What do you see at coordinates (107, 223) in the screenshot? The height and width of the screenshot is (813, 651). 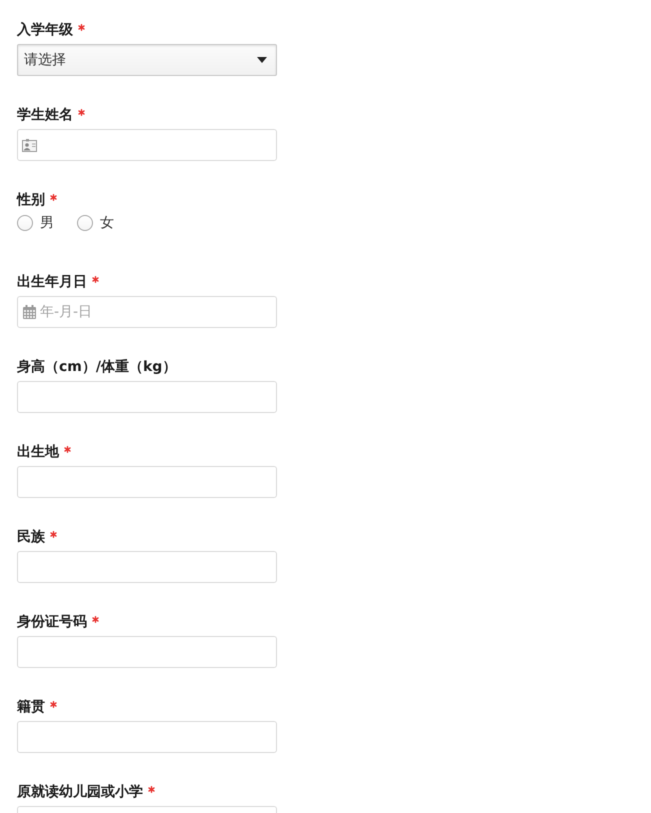 I see `radio-label: 女` at bounding box center [107, 223].